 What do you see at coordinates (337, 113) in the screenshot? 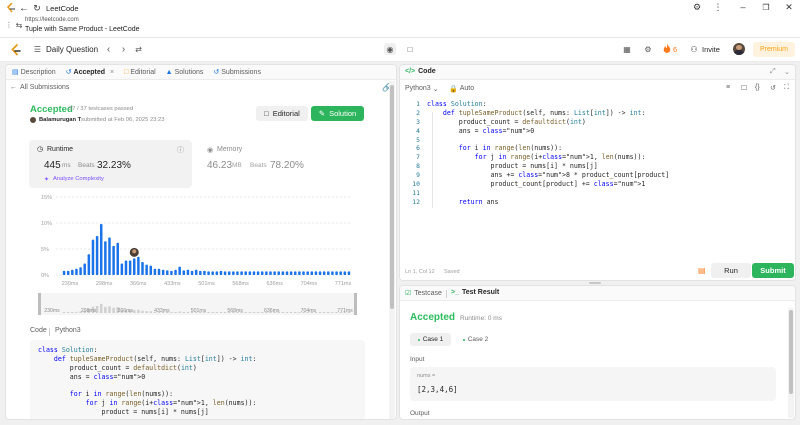
I see `solution-button: ✎ Solution` at bounding box center [337, 113].